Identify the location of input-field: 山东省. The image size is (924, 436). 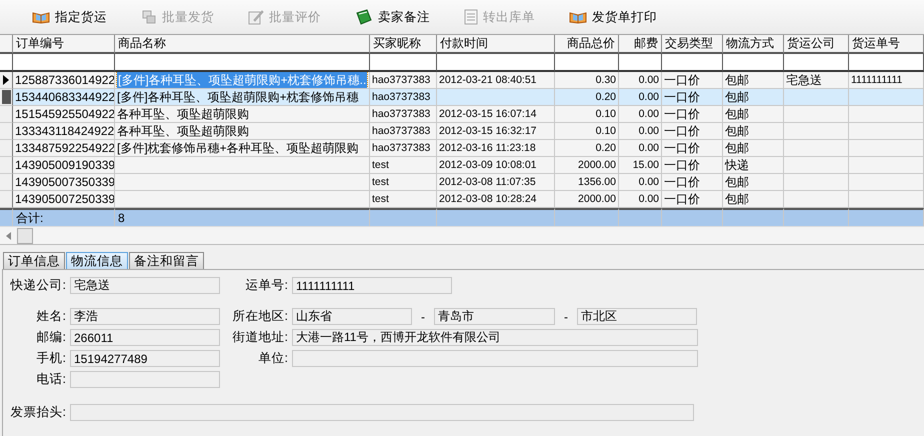
(352, 316).